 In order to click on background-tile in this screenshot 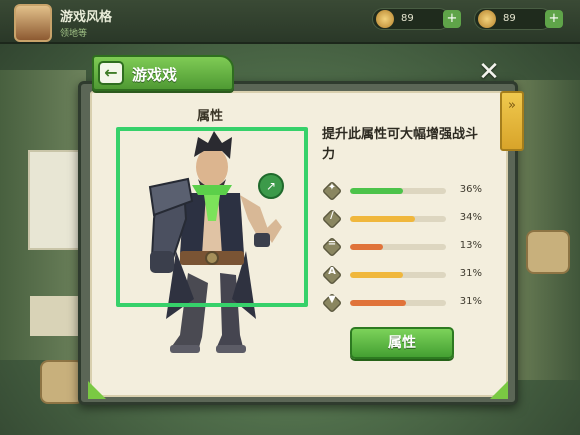, I will do `click(548, 252)`.